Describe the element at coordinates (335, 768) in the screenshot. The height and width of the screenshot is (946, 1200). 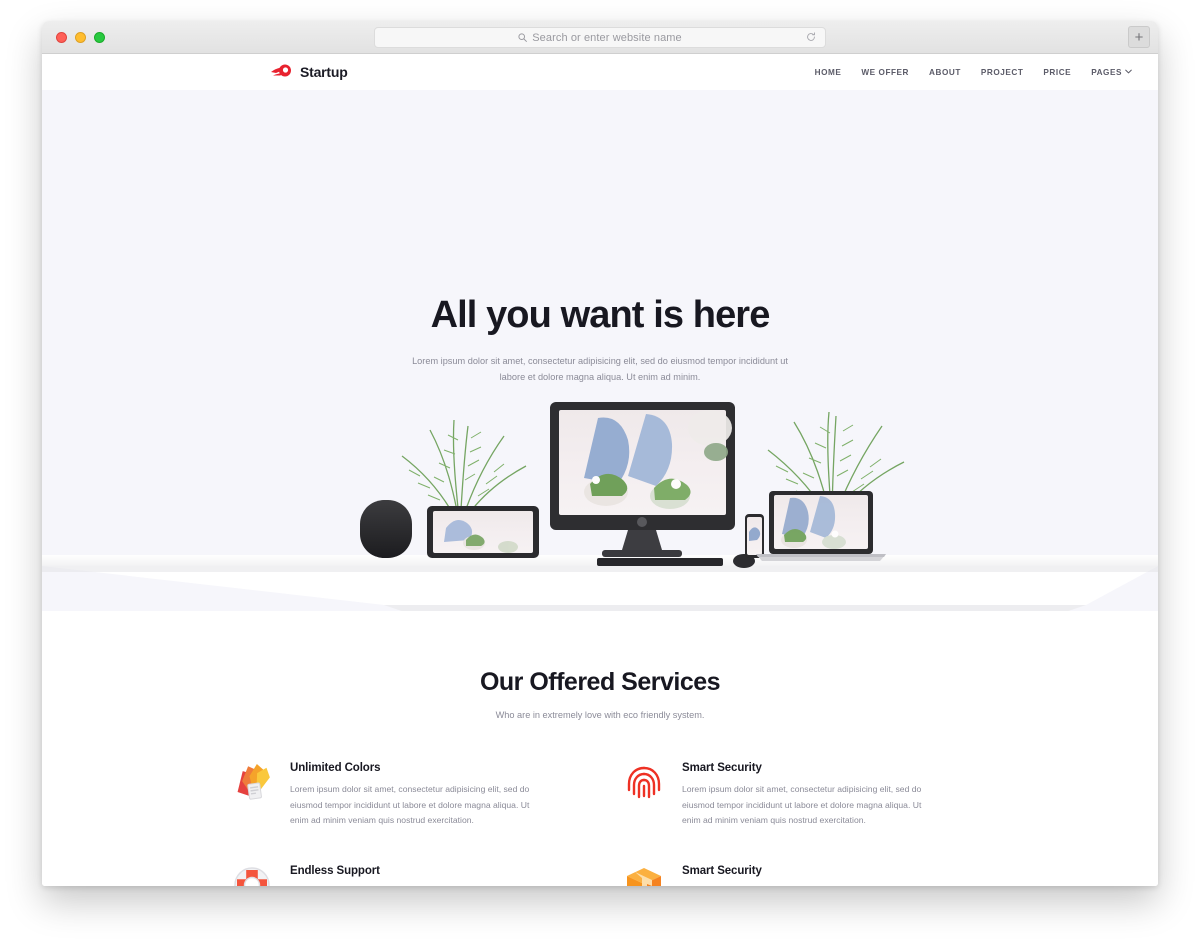
I see `service-title: Unlimited Colors` at that location.